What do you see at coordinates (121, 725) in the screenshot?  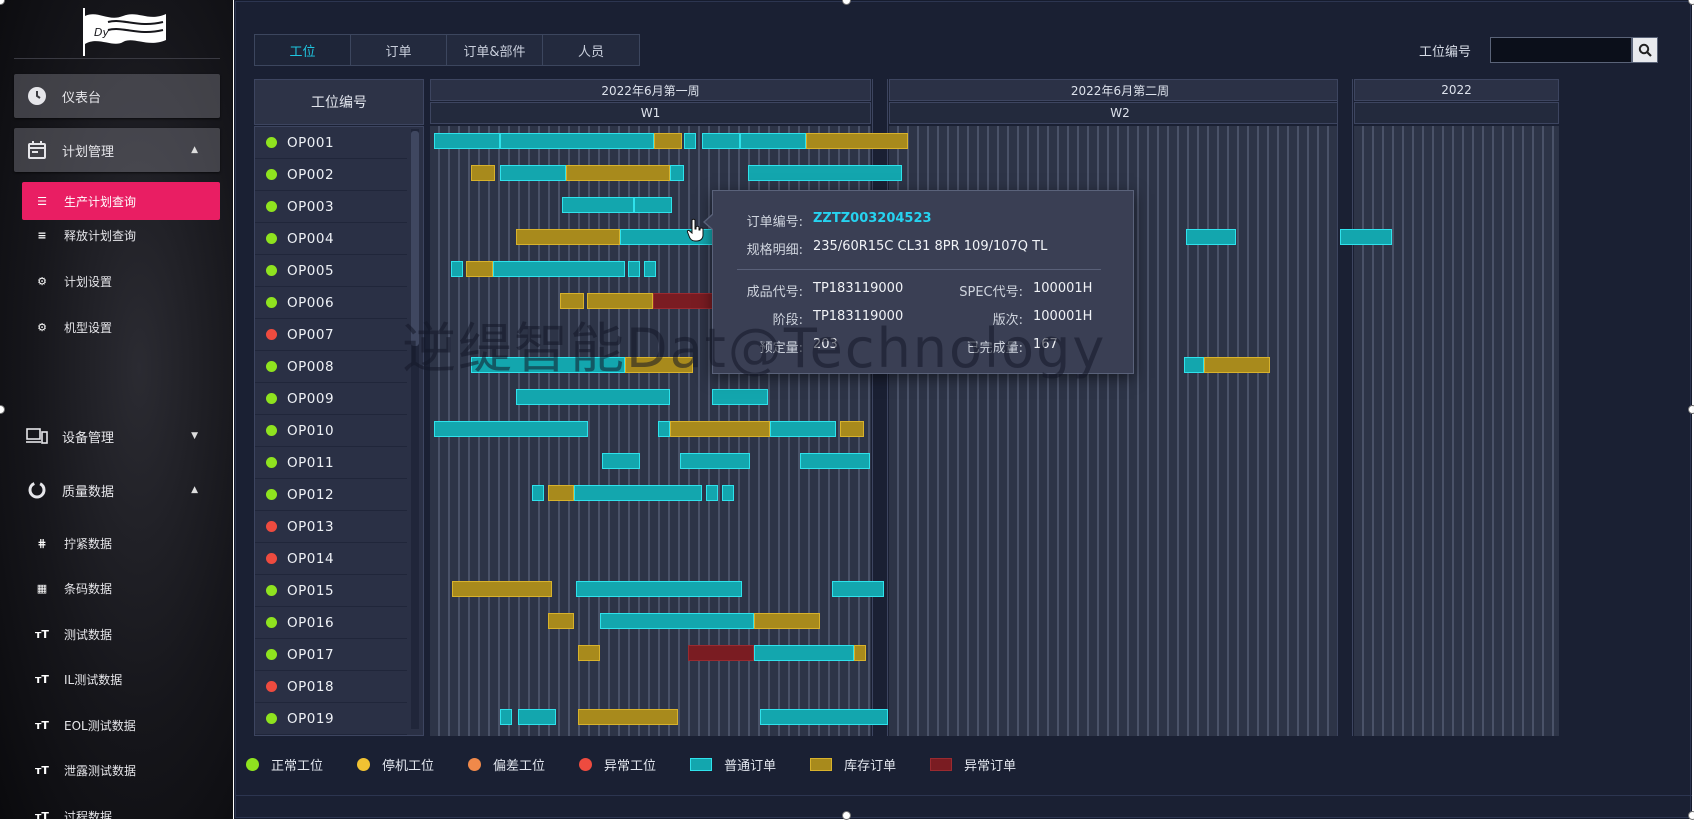 I see `sub-quality-item: ᴛT EOL测试数据` at bounding box center [121, 725].